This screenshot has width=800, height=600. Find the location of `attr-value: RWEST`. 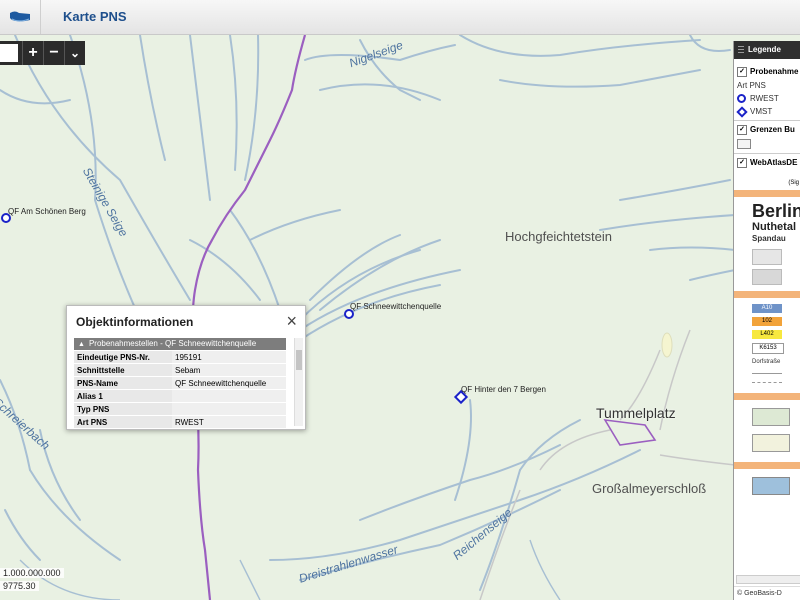

attr-value: RWEST is located at coordinates (229, 422).